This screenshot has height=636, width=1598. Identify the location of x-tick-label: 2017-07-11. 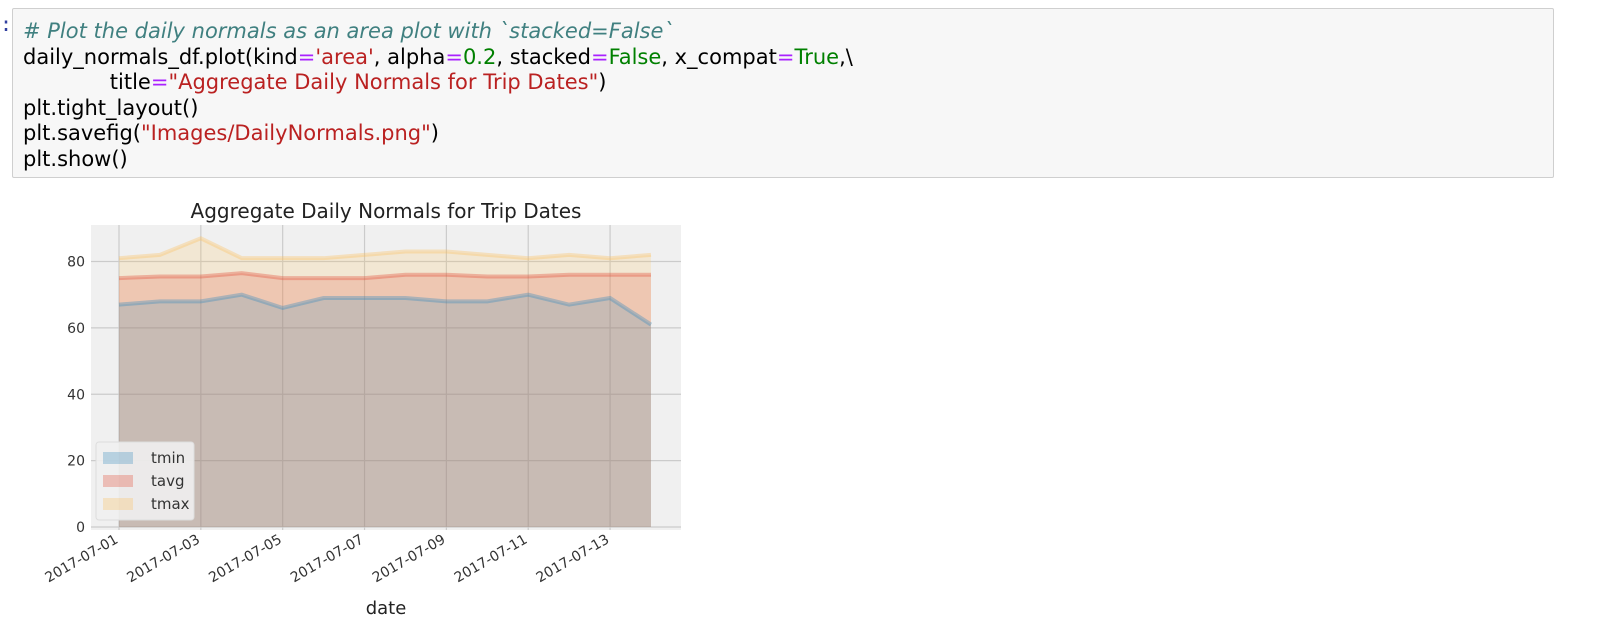
(491, 559).